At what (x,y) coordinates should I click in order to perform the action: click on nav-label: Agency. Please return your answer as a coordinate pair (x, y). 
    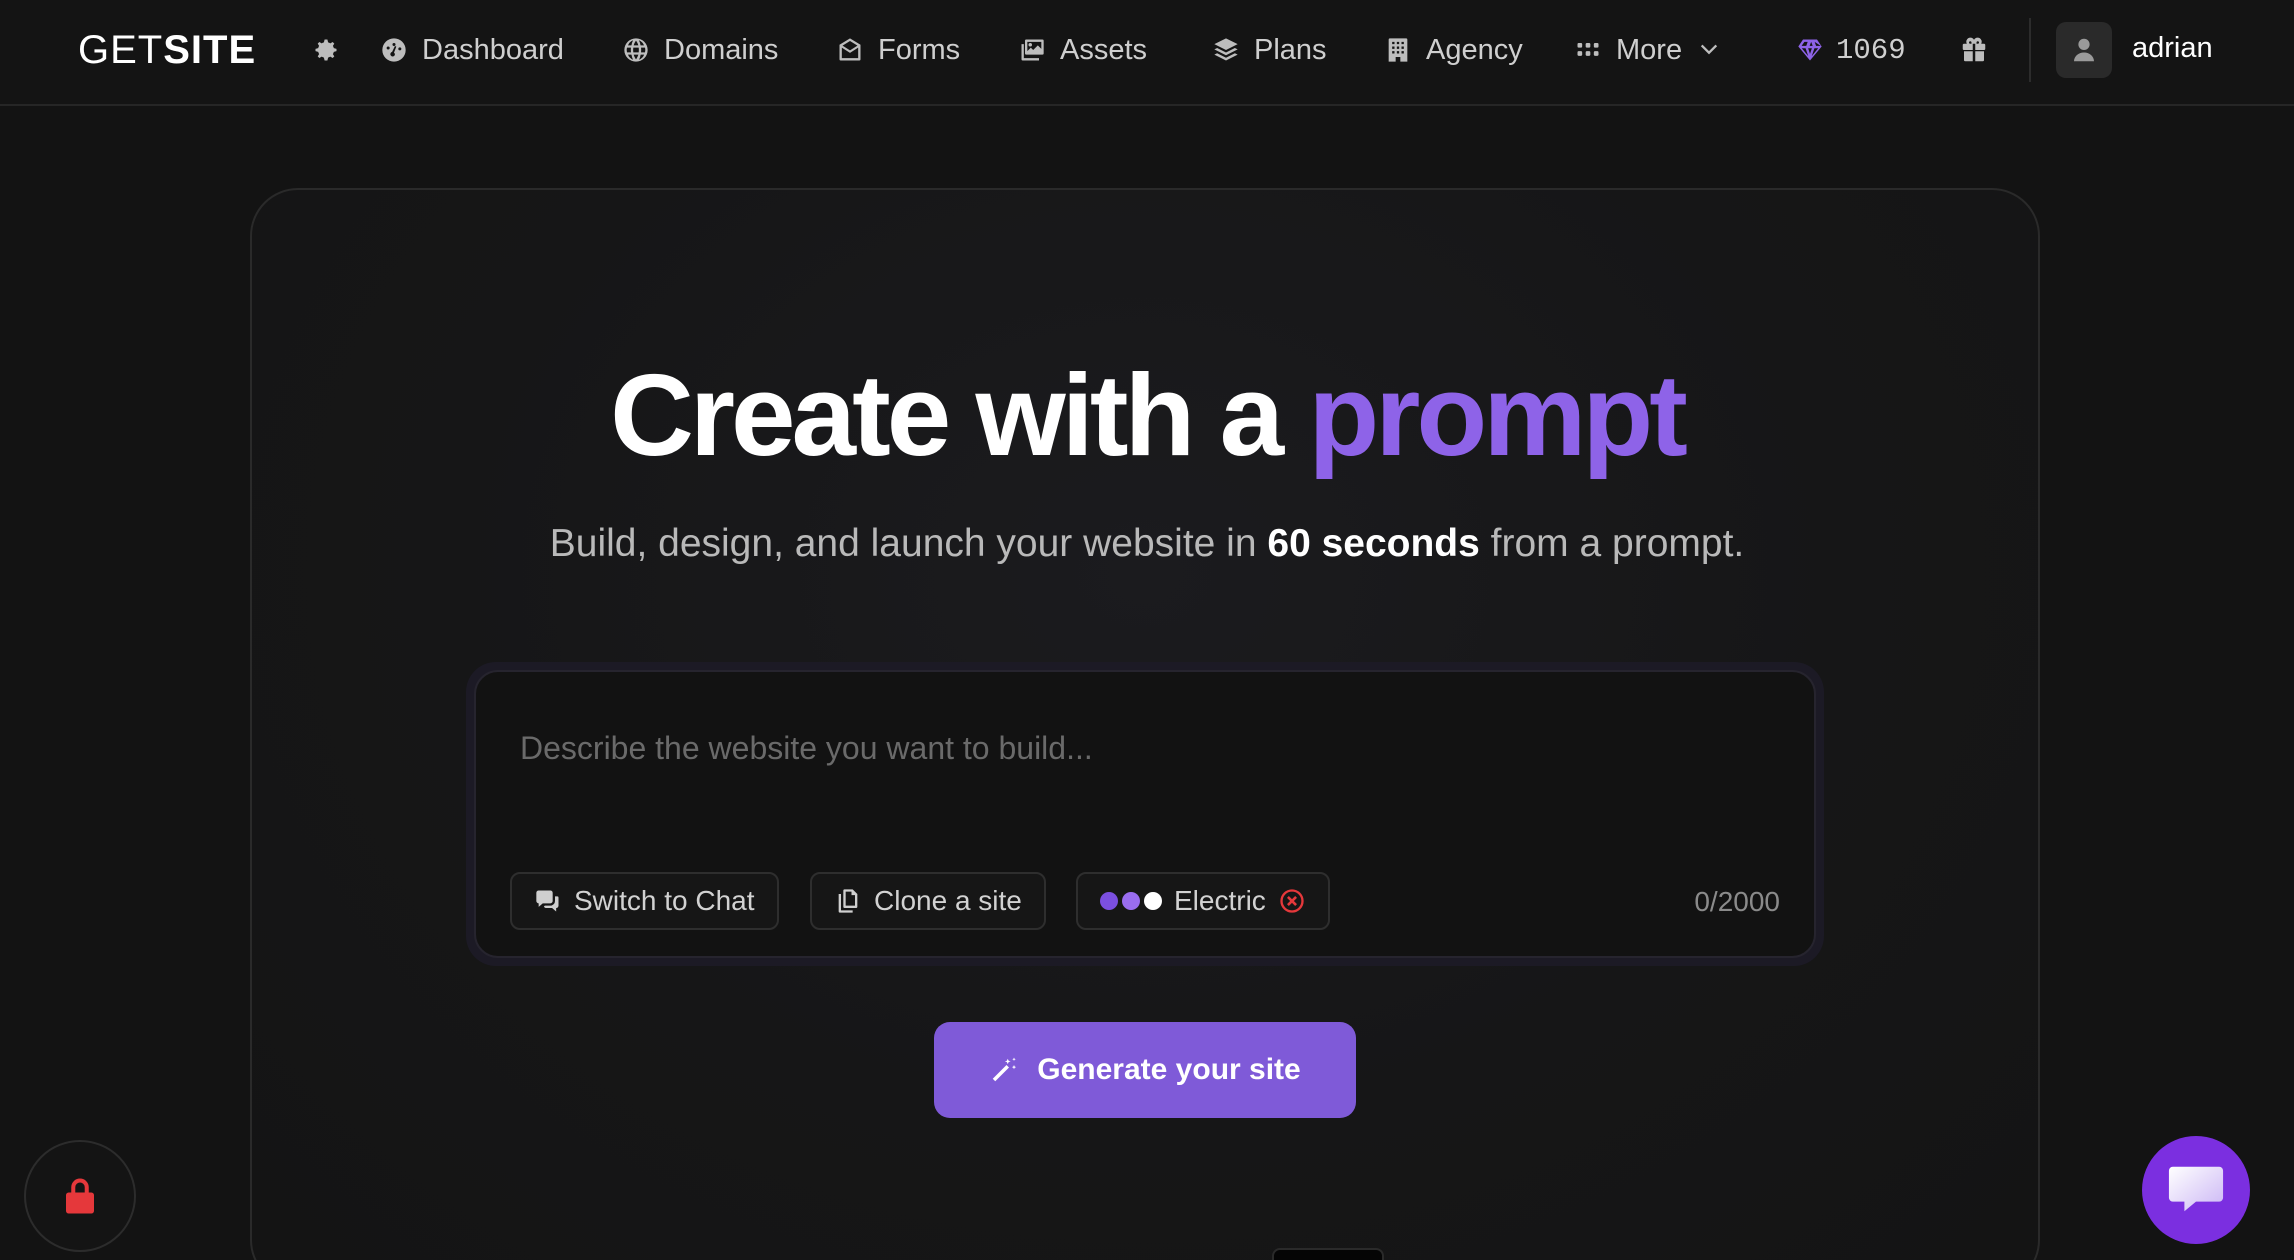
    Looking at the image, I should click on (1474, 49).